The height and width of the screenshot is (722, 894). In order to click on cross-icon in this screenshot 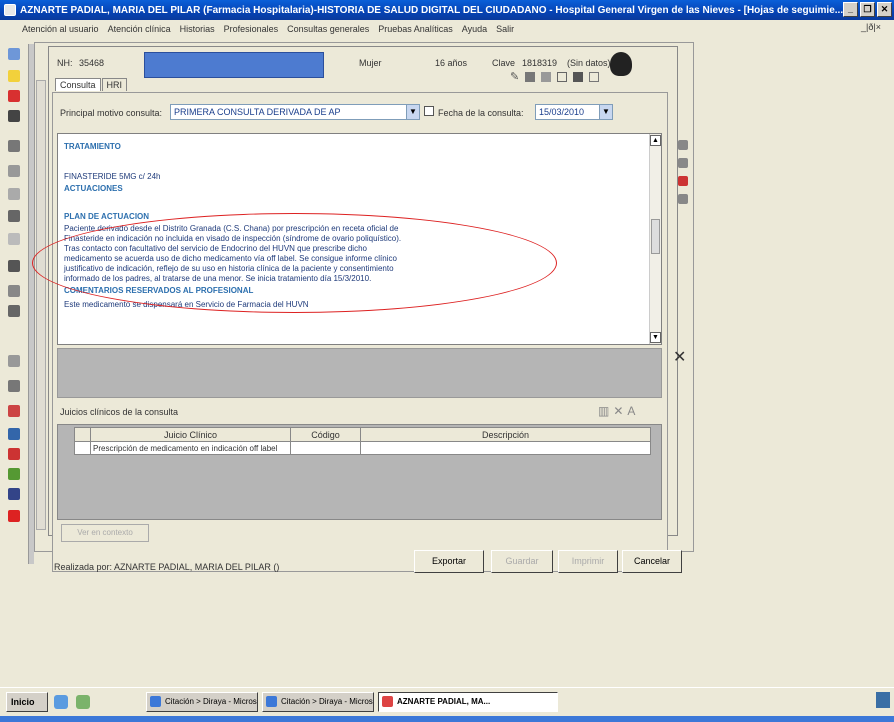, I will do `click(14, 454)`.